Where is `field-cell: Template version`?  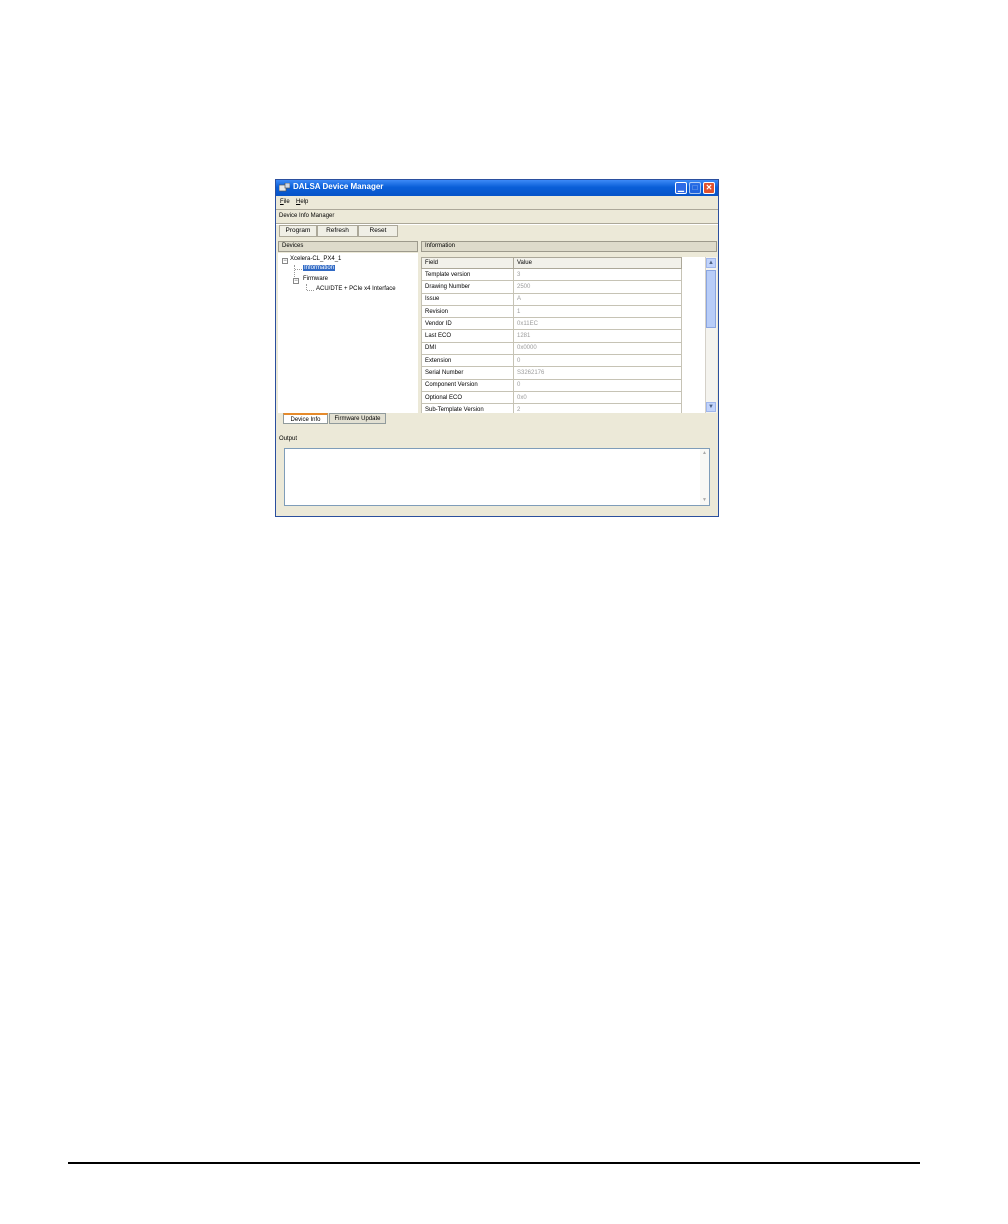 field-cell: Template version is located at coordinates (467, 274).